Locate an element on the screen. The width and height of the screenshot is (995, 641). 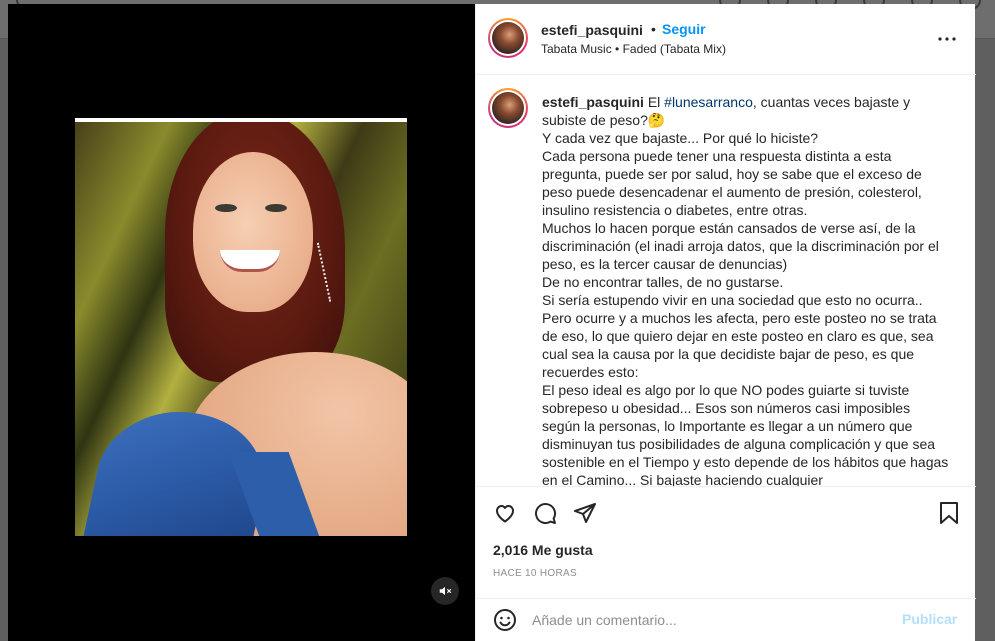
add-comment-bar: Publicar is located at coordinates (726, 619).